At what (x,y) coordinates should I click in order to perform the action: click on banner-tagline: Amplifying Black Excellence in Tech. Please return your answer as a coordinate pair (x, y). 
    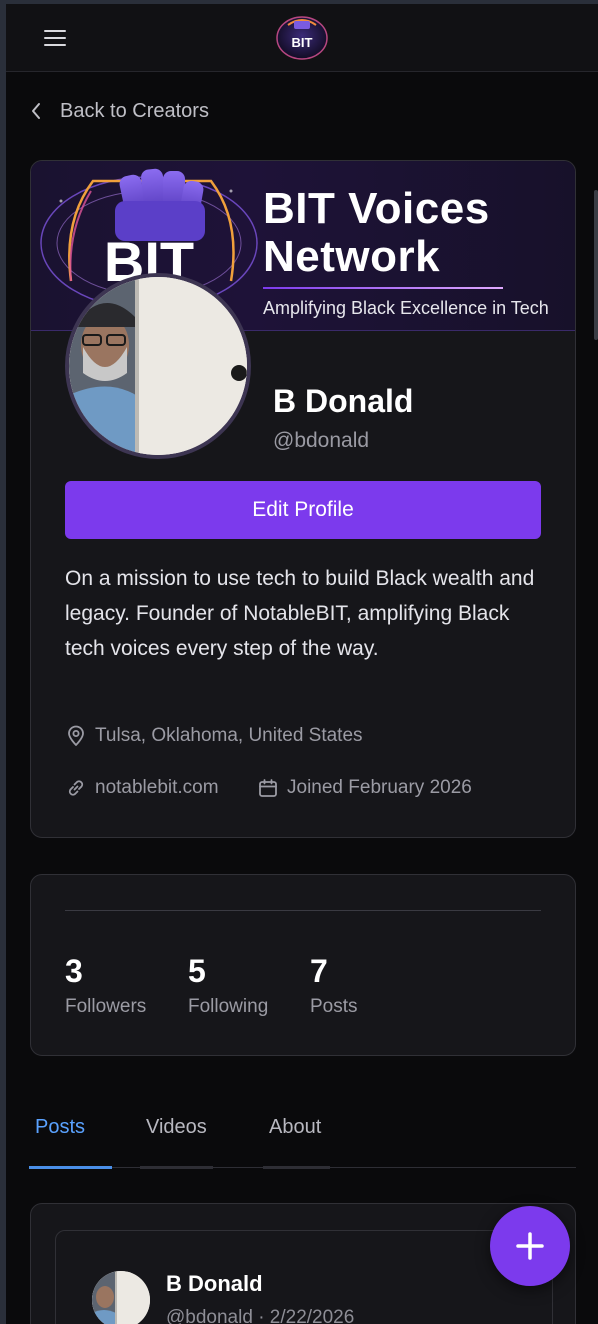
    Looking at the image, I should click on (406, 308).